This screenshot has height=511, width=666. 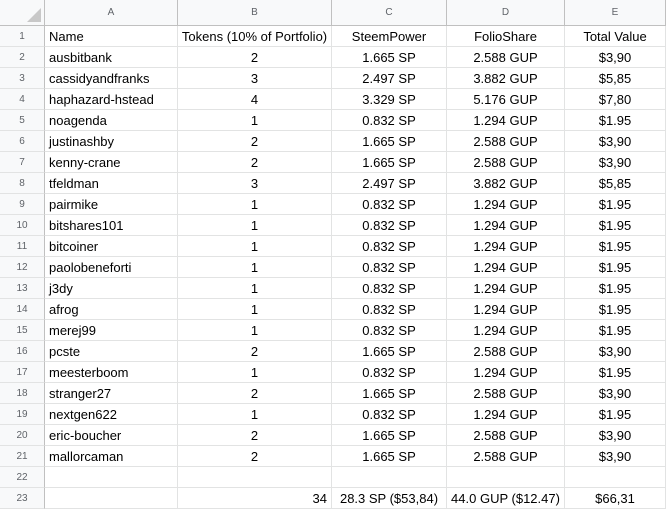 I want to click on cell-b10: 1, so click(x=255, y=225).